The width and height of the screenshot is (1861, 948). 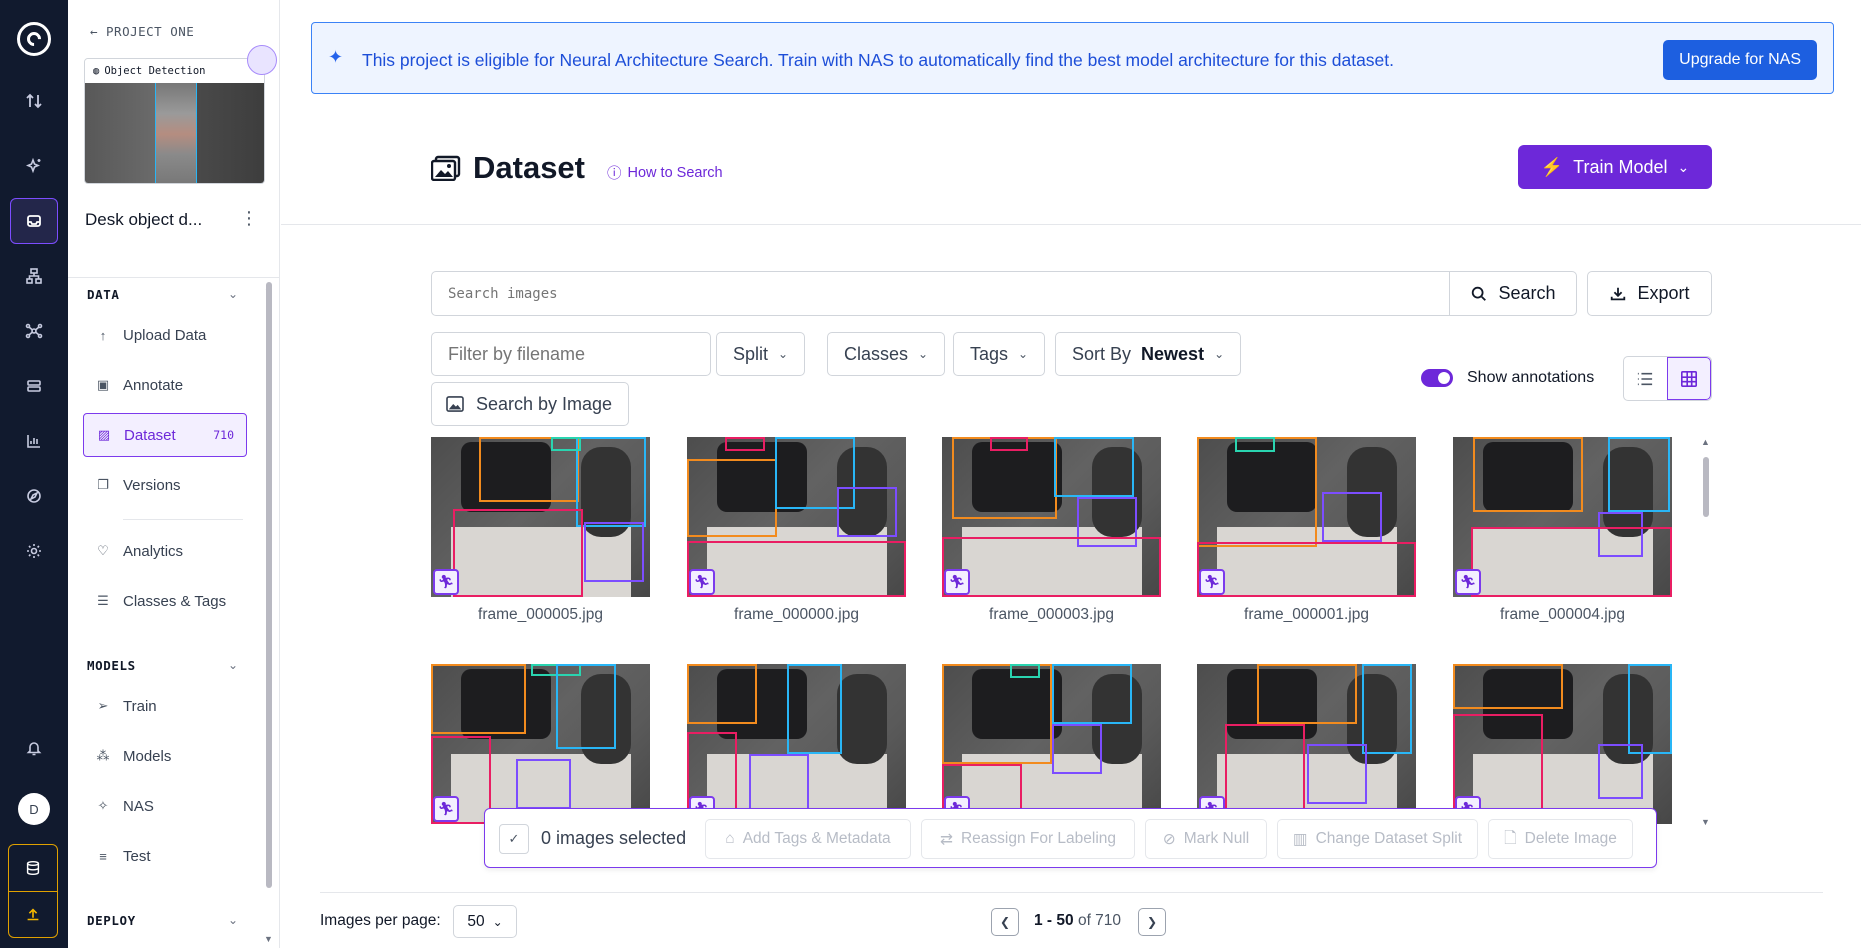 What do you see at coordinates (1740, 60) in the screenshot?
I see `upgrade-nas-button: Upgrade for NAS` at bounding box center [1740, 60].